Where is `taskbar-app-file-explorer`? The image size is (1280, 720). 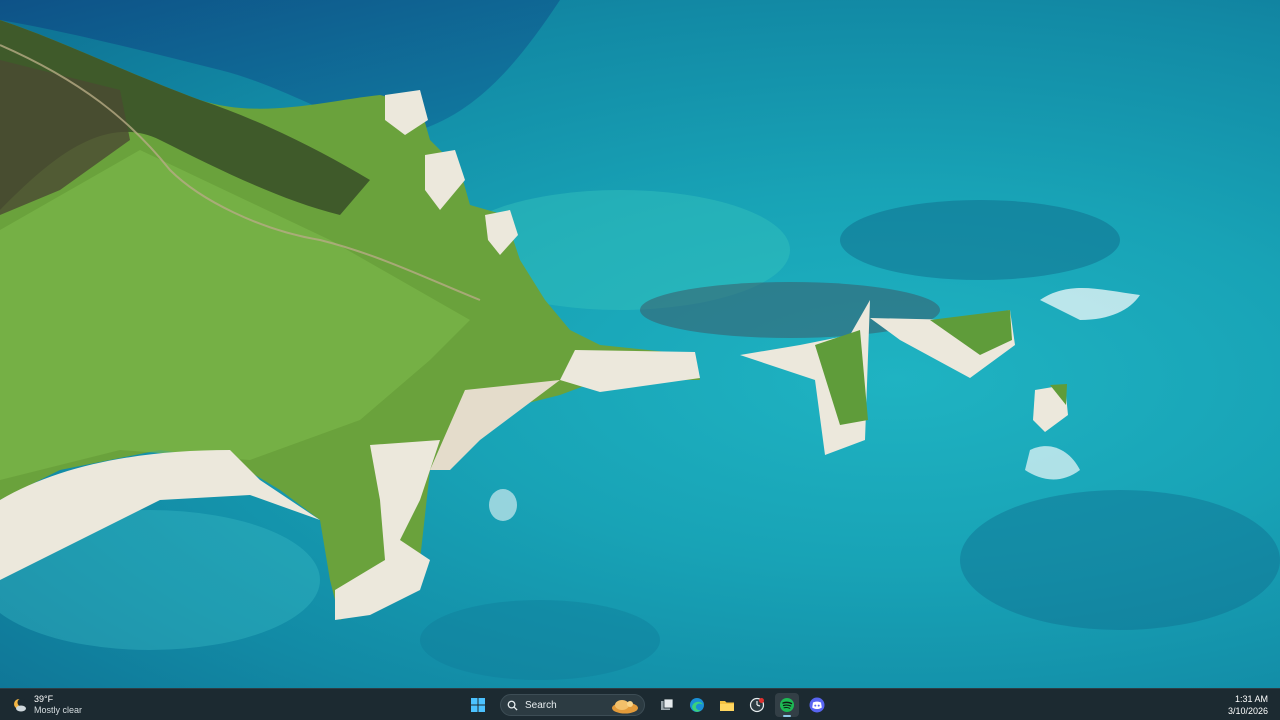 taskbar-app-file-explorer is located at coordinates (727, 705).